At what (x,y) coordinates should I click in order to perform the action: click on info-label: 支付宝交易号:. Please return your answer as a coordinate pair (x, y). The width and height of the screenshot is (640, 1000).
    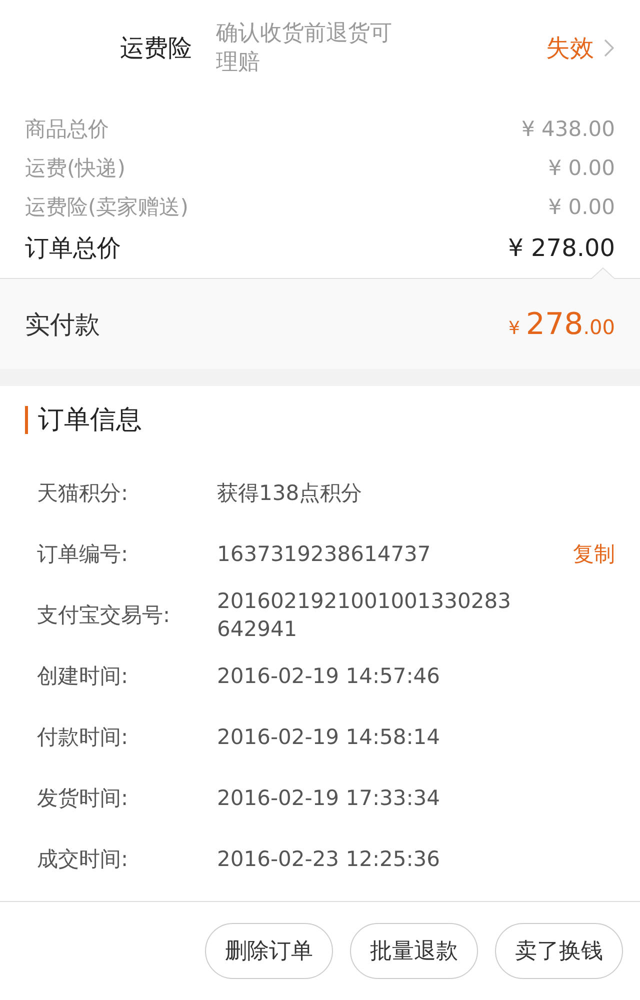
    Looking at the image, I should click on (104, 615).